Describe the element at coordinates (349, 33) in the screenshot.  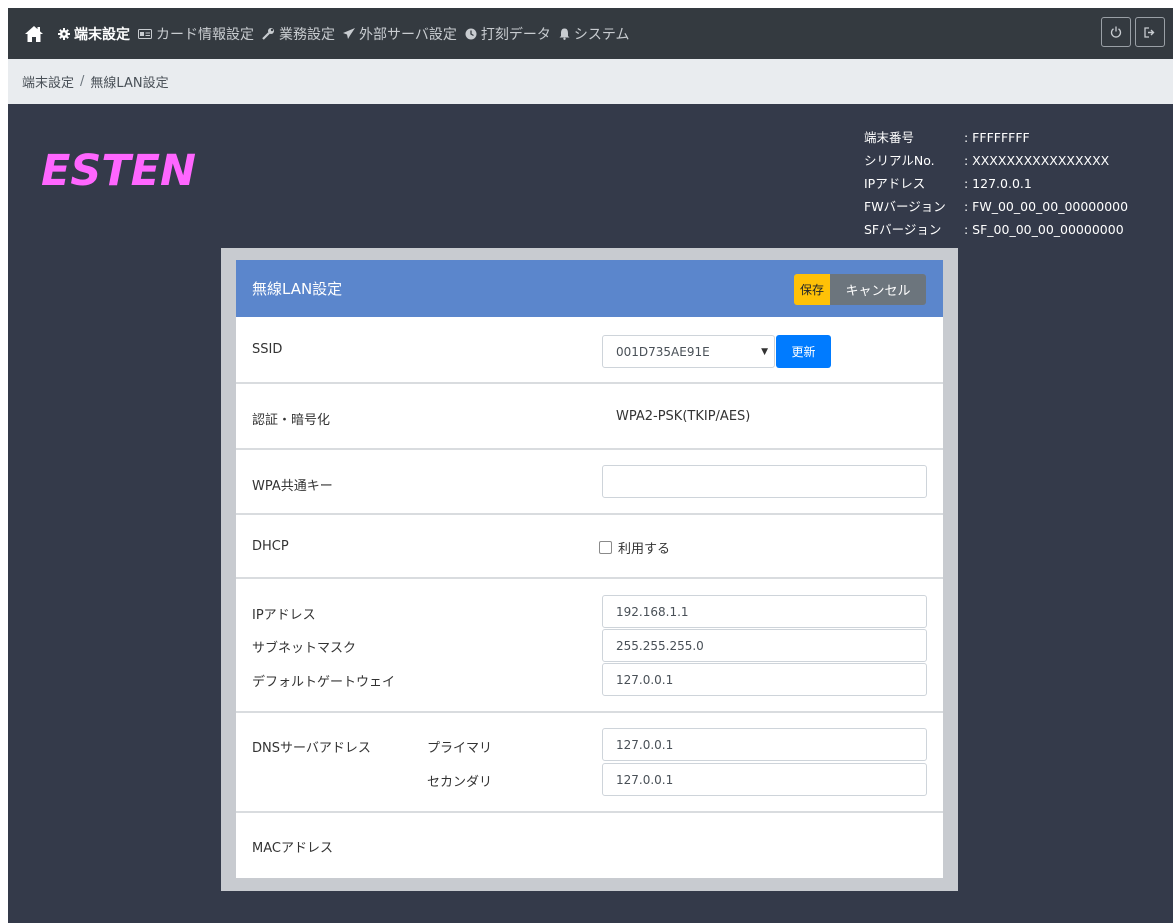
I see `send-icon` at that location.